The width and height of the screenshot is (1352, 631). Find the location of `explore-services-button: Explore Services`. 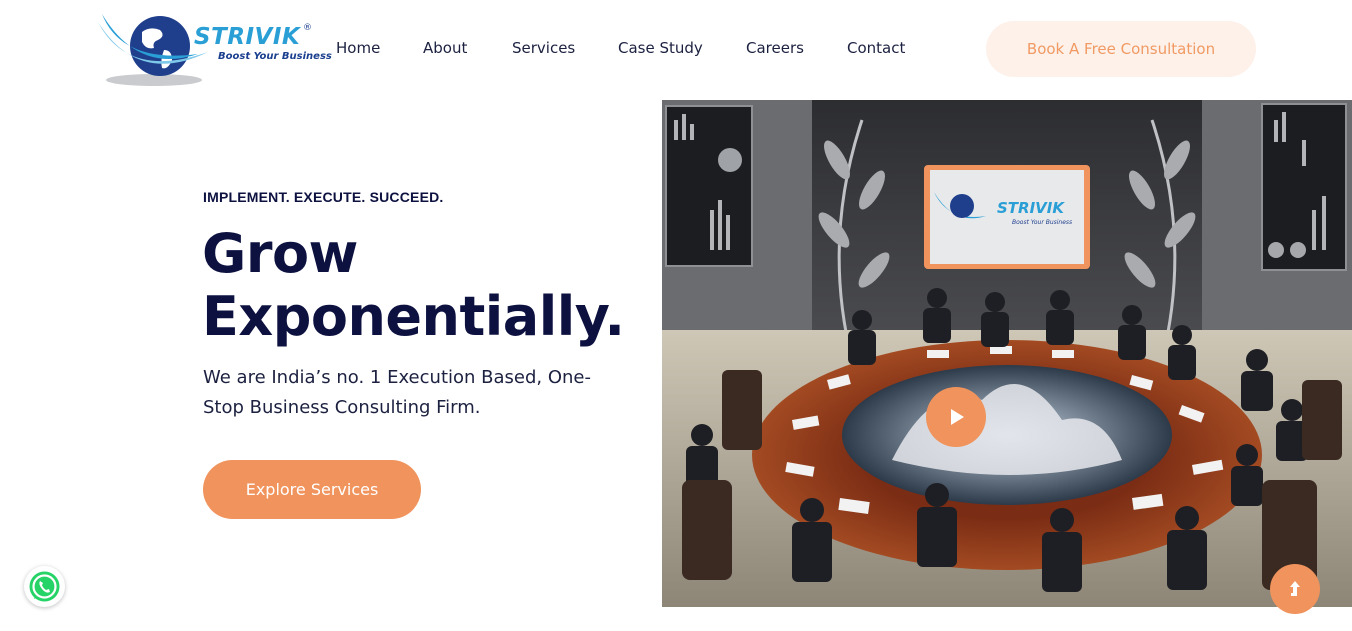

explore-services-button: Explore Services is located at coordinates (312, 489).